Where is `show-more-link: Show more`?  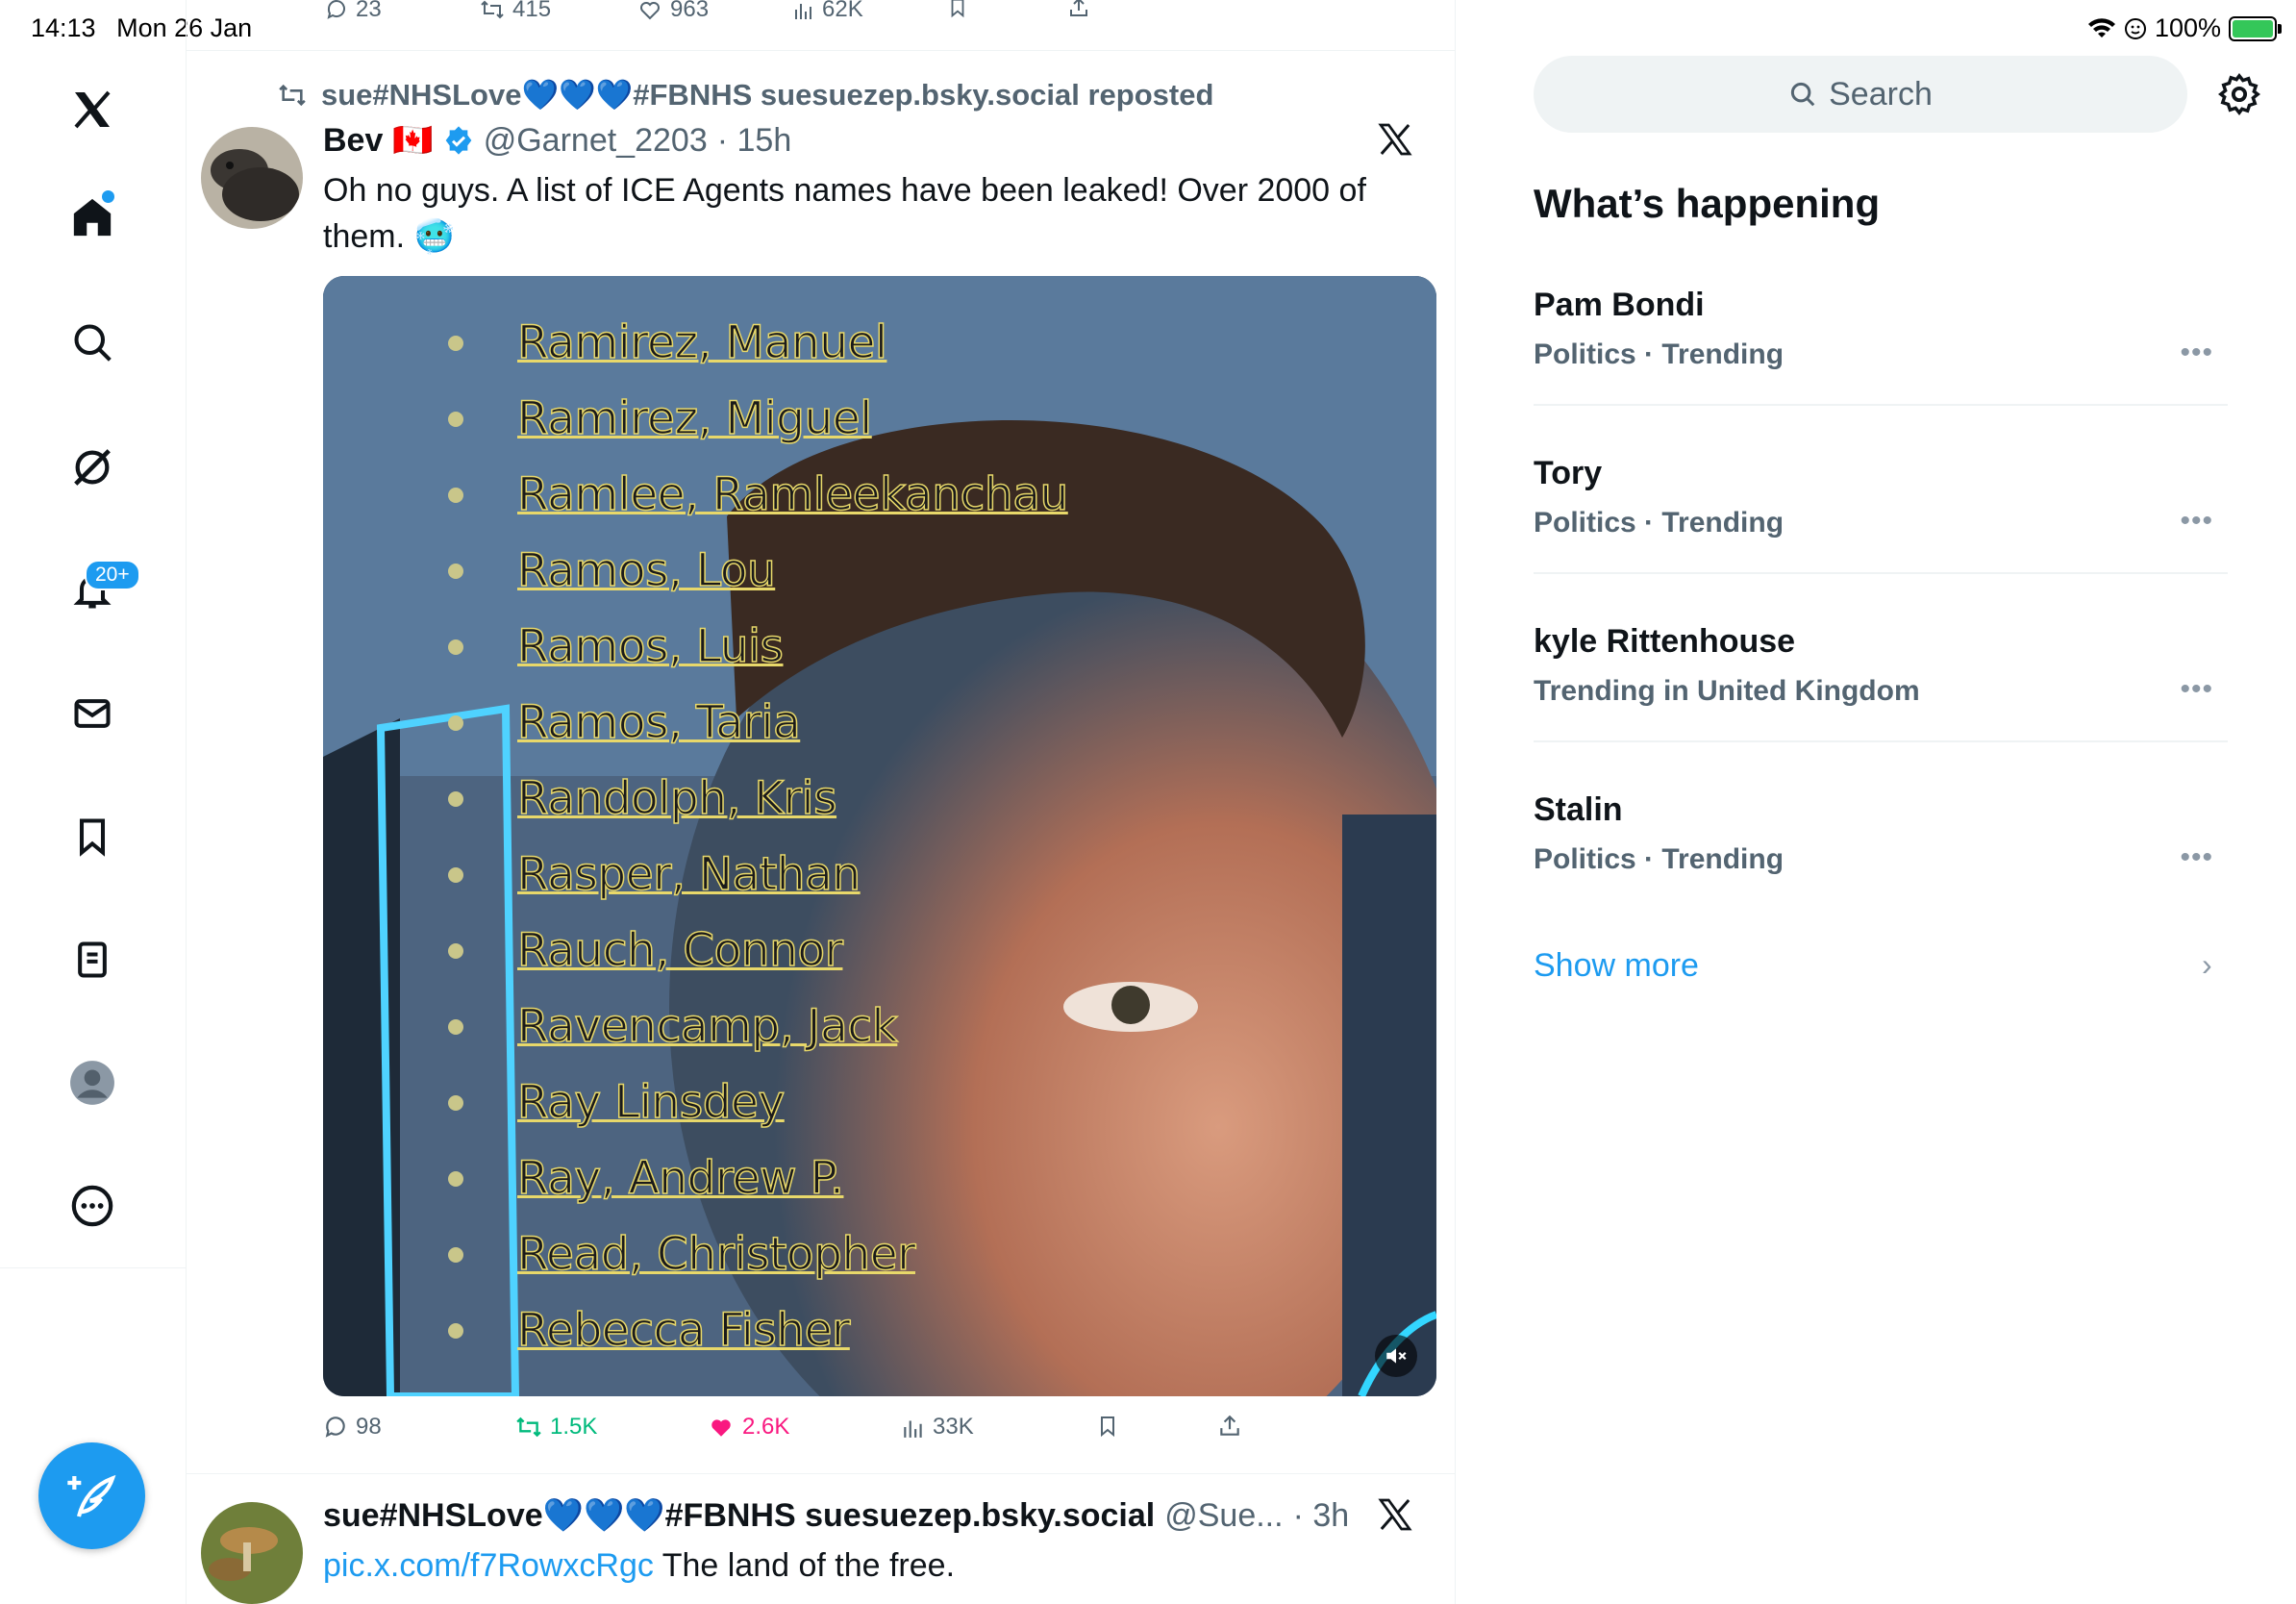 show-more-link: Show more is located at coordinates (1616, 966).